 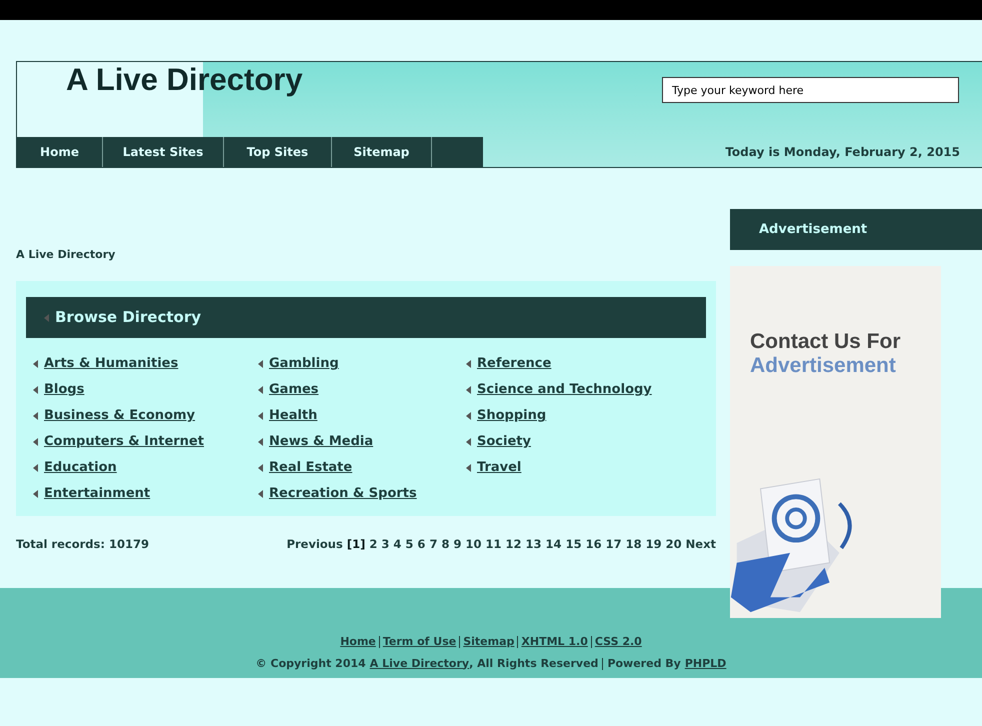 I want to click on previous-link: Previous, so click(x=314, y=545).